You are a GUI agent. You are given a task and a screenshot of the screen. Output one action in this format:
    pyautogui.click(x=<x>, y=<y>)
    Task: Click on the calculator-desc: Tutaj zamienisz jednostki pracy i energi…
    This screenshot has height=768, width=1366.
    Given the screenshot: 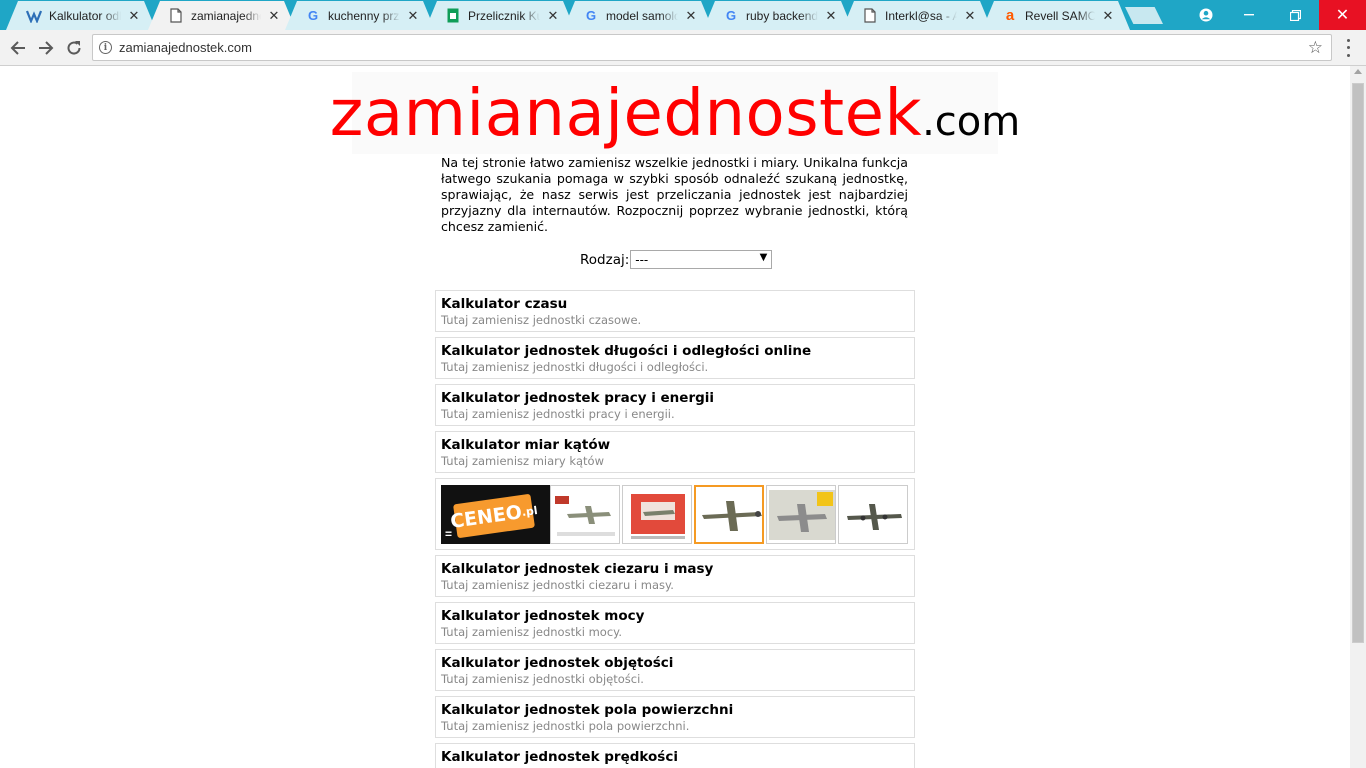 What is the action you would take?
    pyautogui.click(x=558, y=414)
    